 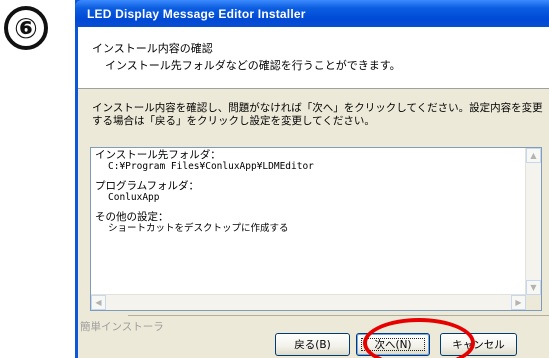 I want to click on scroll-left-icon: ◀, so click(x=98, y=302).